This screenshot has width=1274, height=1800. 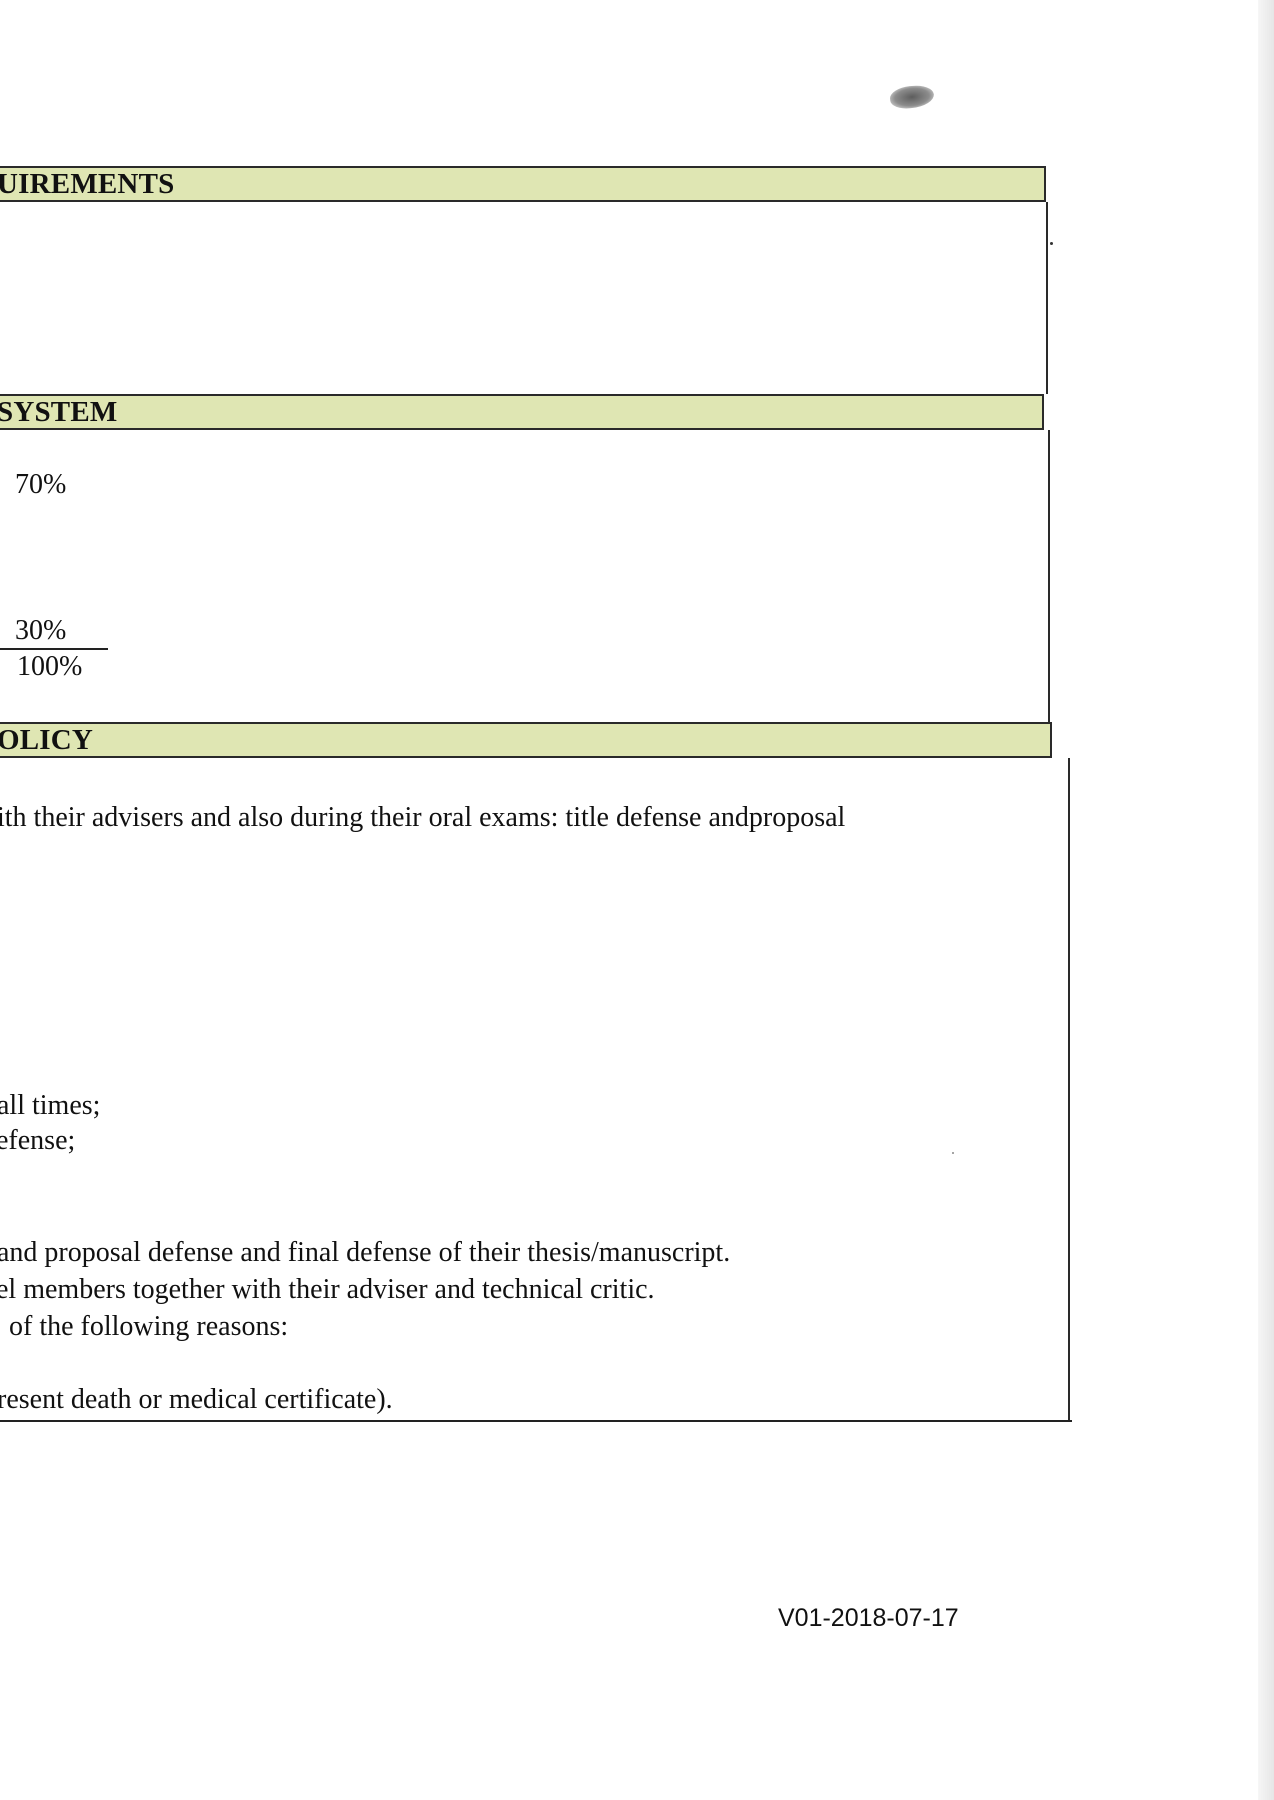 I want to click on stray-dot, so click(x=1051, y=243).